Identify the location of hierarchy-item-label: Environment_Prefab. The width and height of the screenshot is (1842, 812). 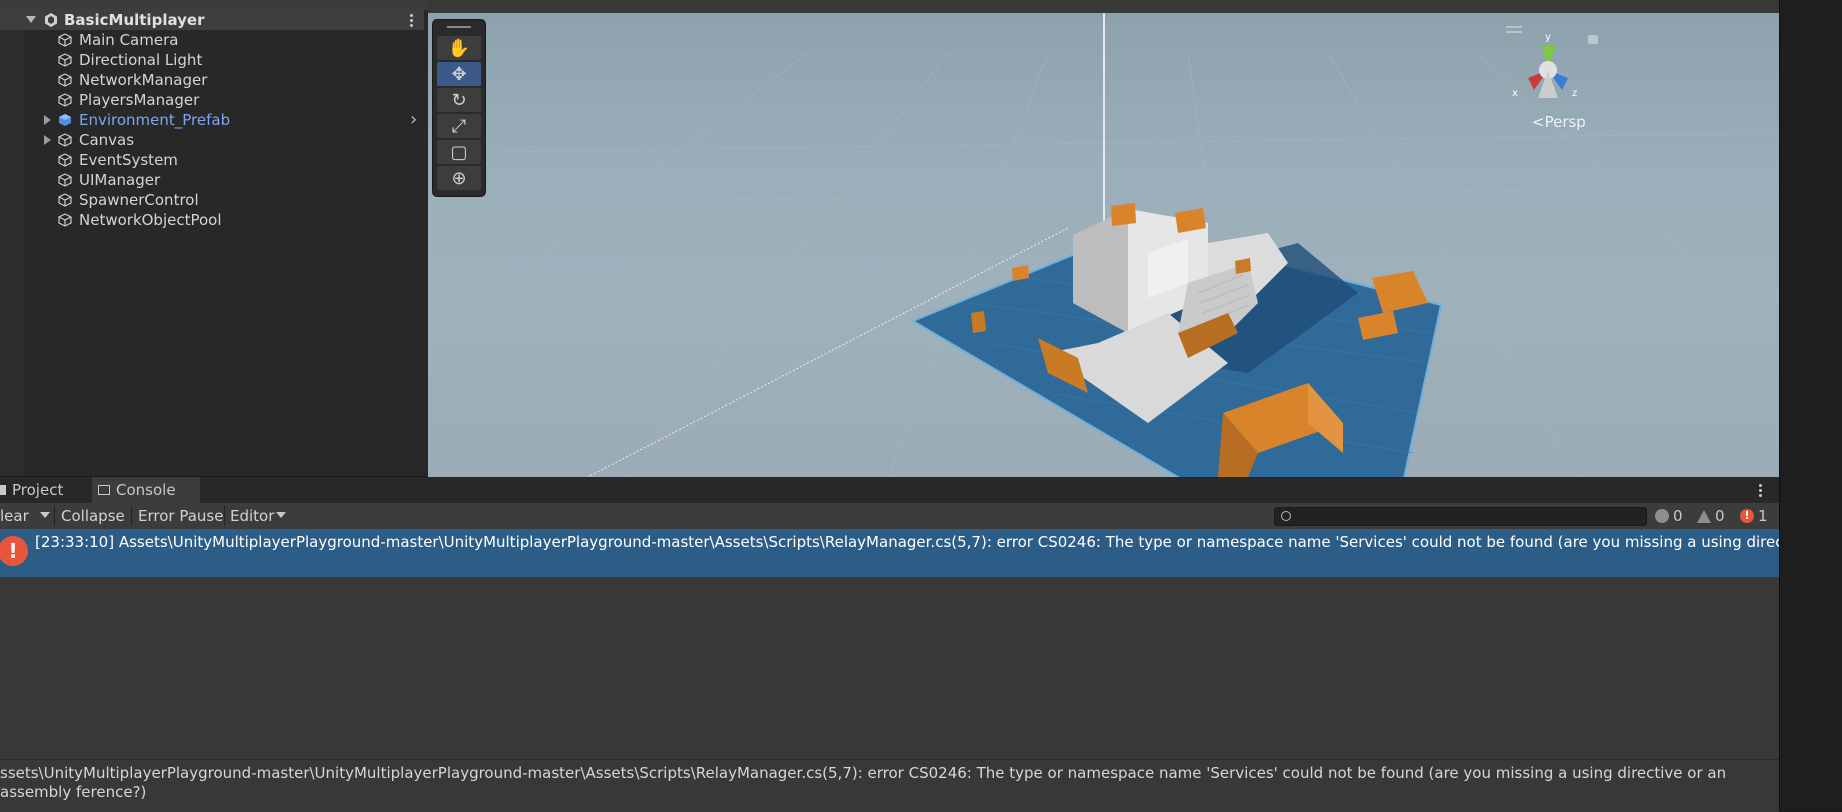
(155, 120).